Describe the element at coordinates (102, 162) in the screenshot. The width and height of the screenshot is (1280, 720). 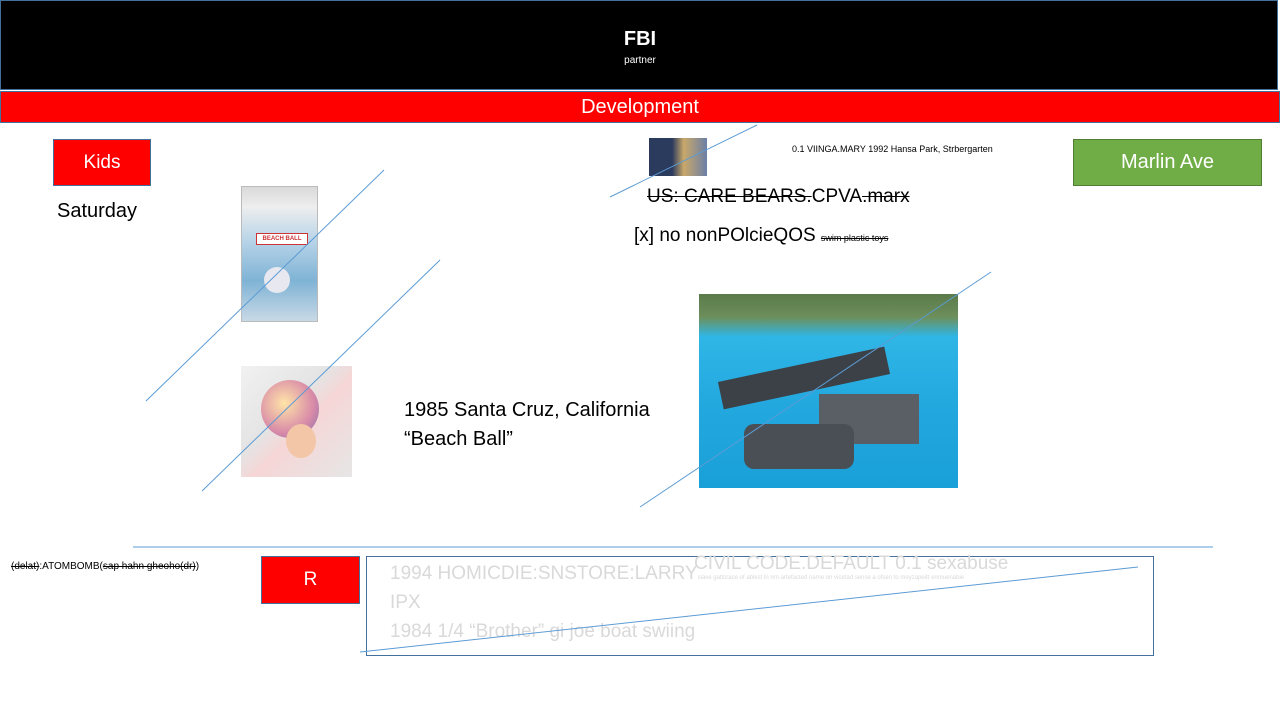
I see `kids-button: Kids` at that location.